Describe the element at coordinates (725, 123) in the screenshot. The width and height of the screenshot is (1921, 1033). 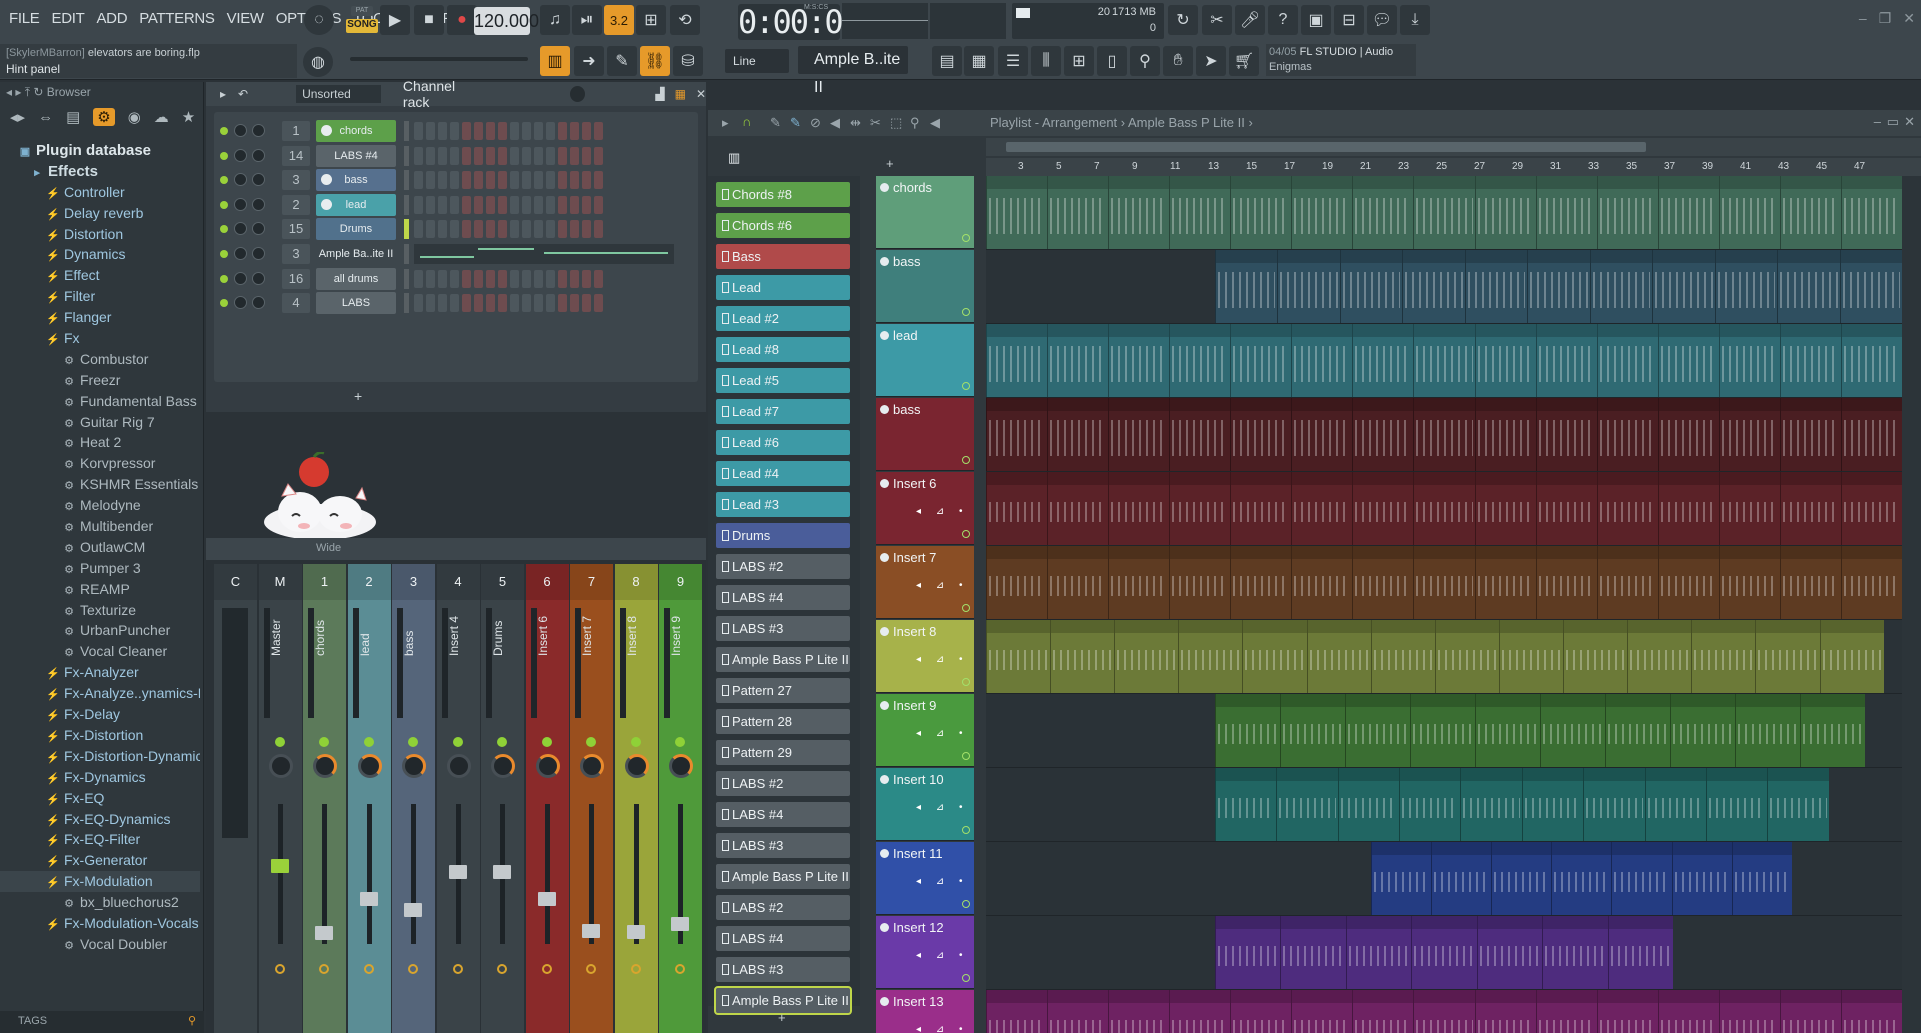
I see `playlist-menu-icon: ▸` at that location.